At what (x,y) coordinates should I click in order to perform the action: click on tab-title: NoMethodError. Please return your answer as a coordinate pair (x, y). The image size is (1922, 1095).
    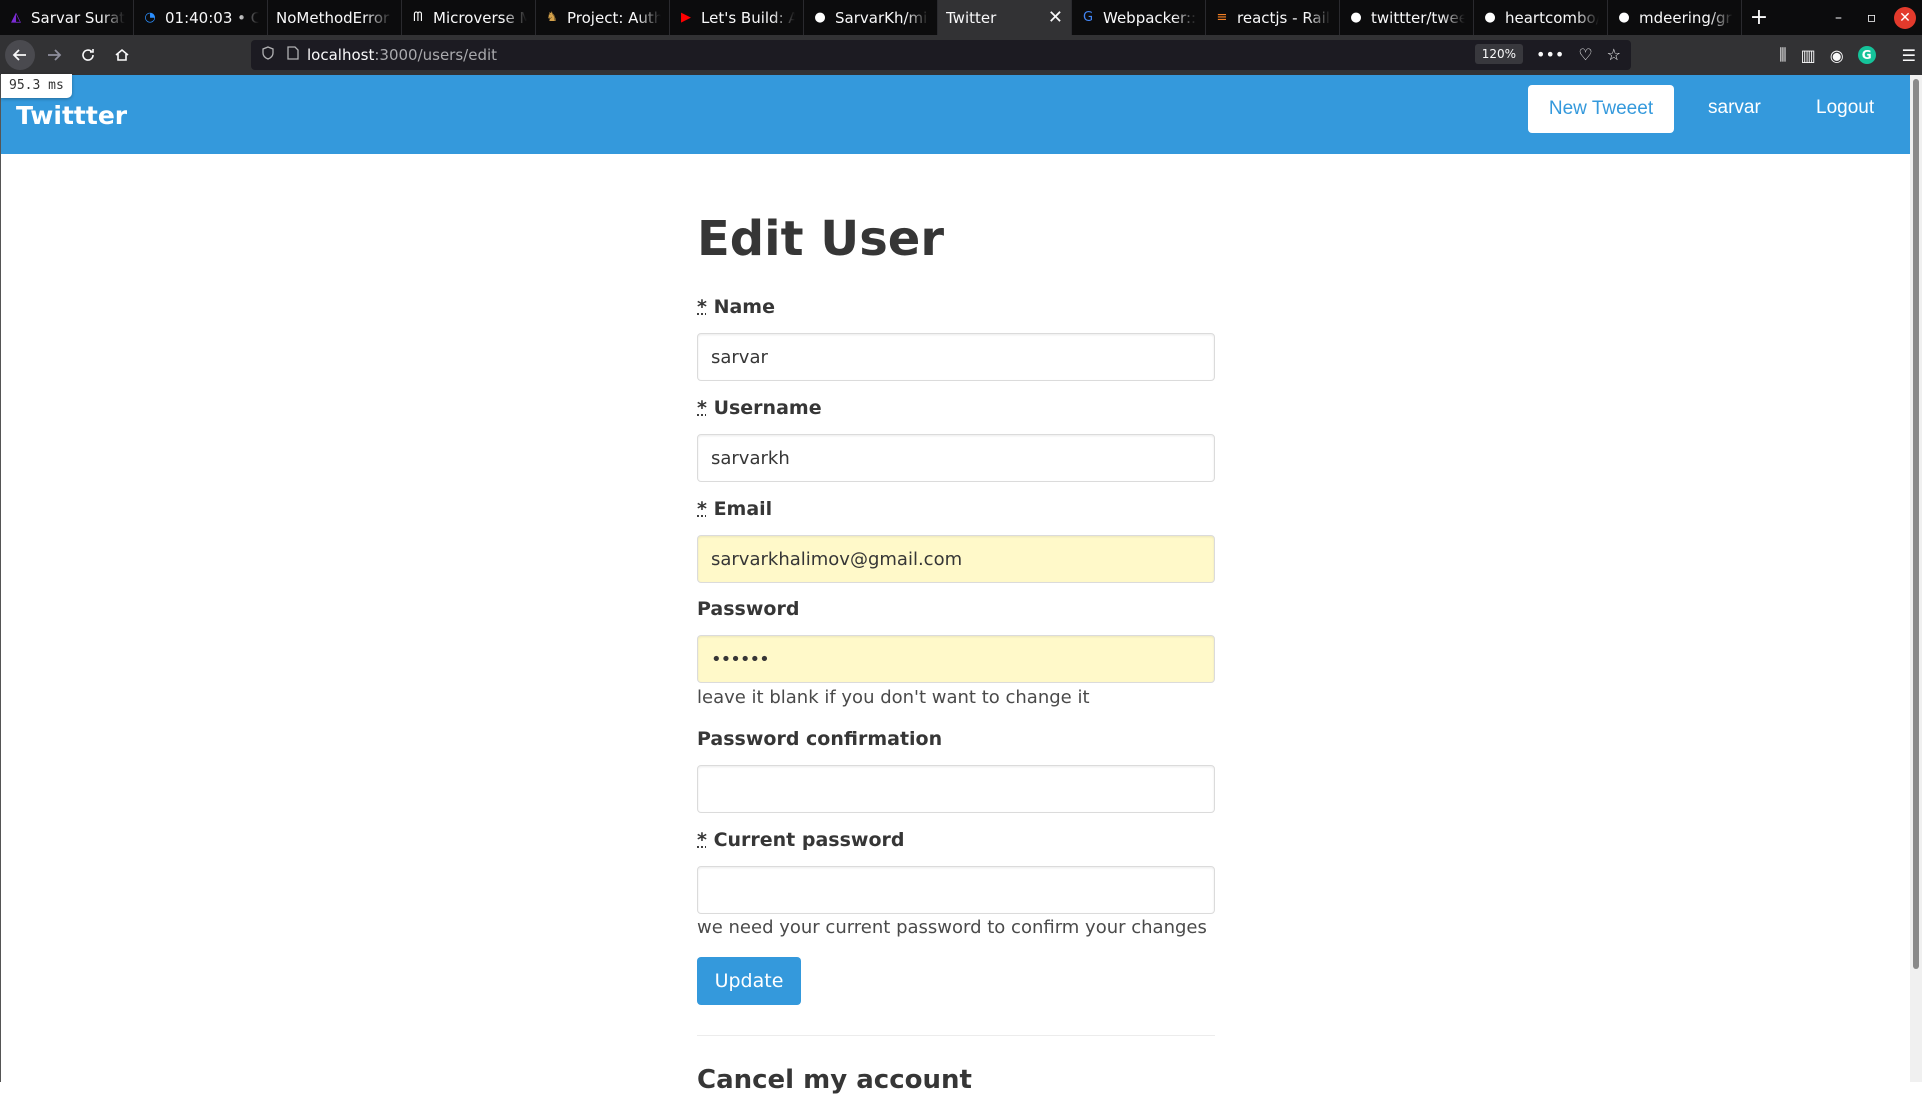
    Looking at the image, I should click on (334, 18).